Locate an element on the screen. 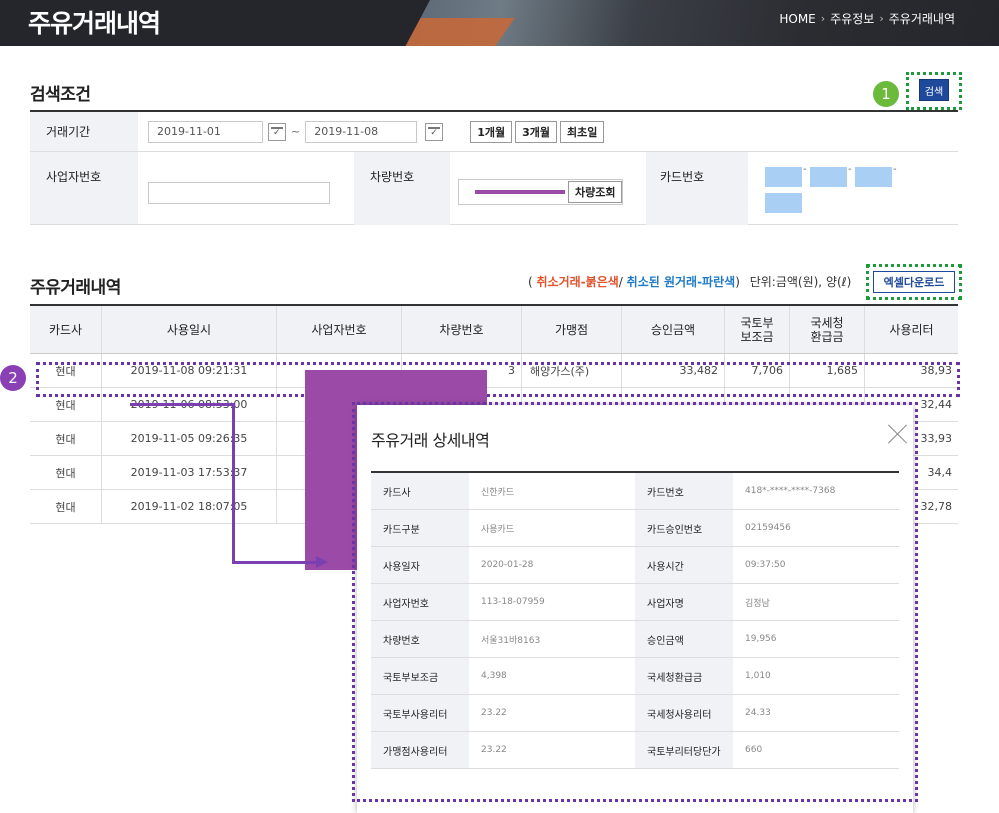  page-header: 주유거래내역 HOME › 주유정보 › 주유거래내역 is located at coordinates (499, 23).